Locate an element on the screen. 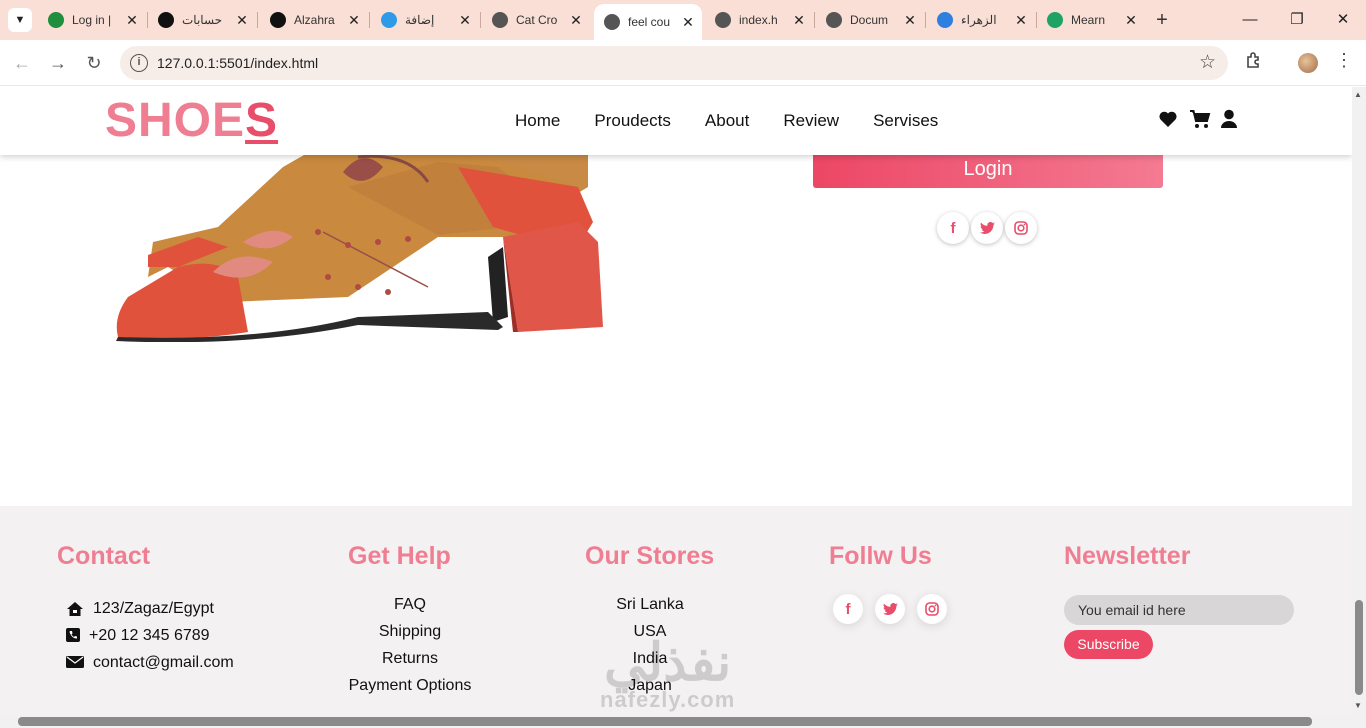 The width and height of the screenshot is (1366, 728). cart-icon is located at coordinates (1200, 120).